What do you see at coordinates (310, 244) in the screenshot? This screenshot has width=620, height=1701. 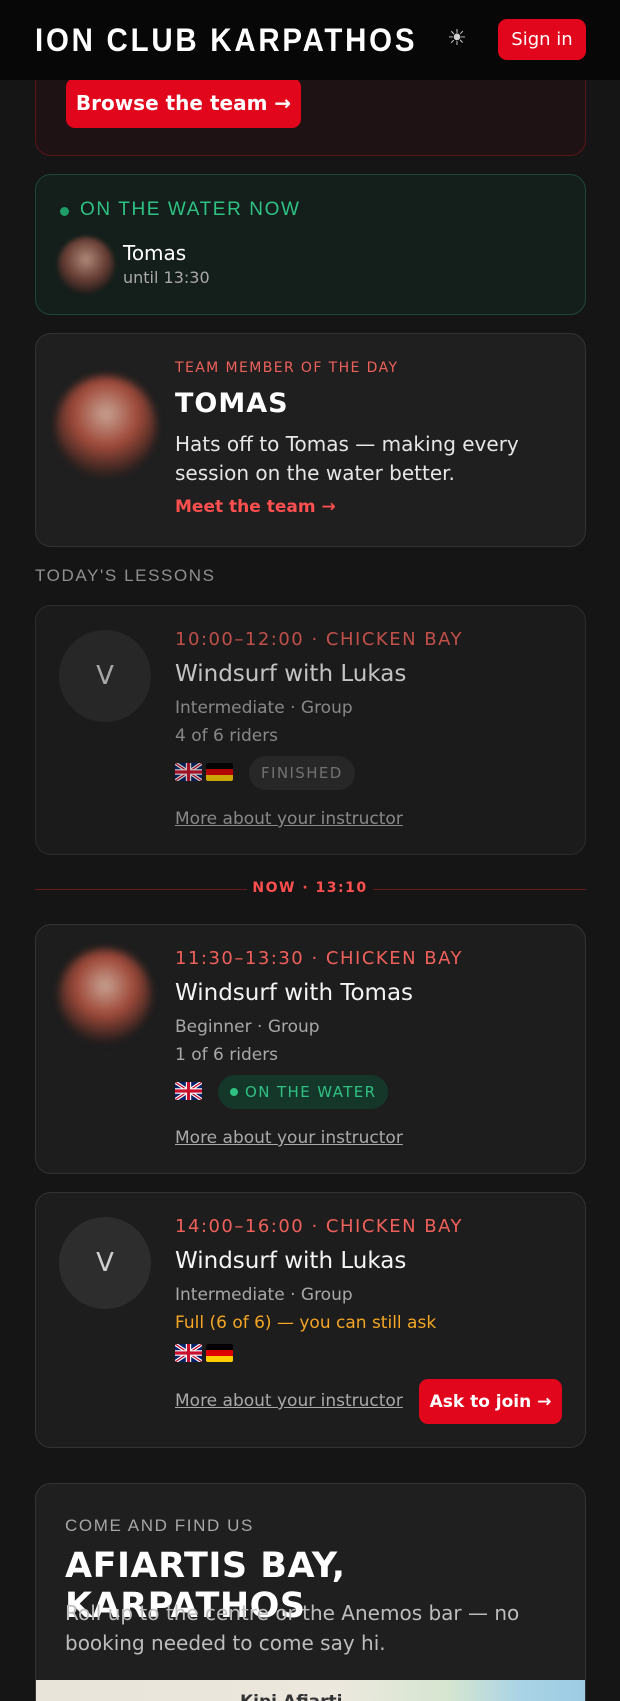 I see `on-water-card: ON THE WATER NOW Tomas until 13:30` at bounding box center [310, 244].